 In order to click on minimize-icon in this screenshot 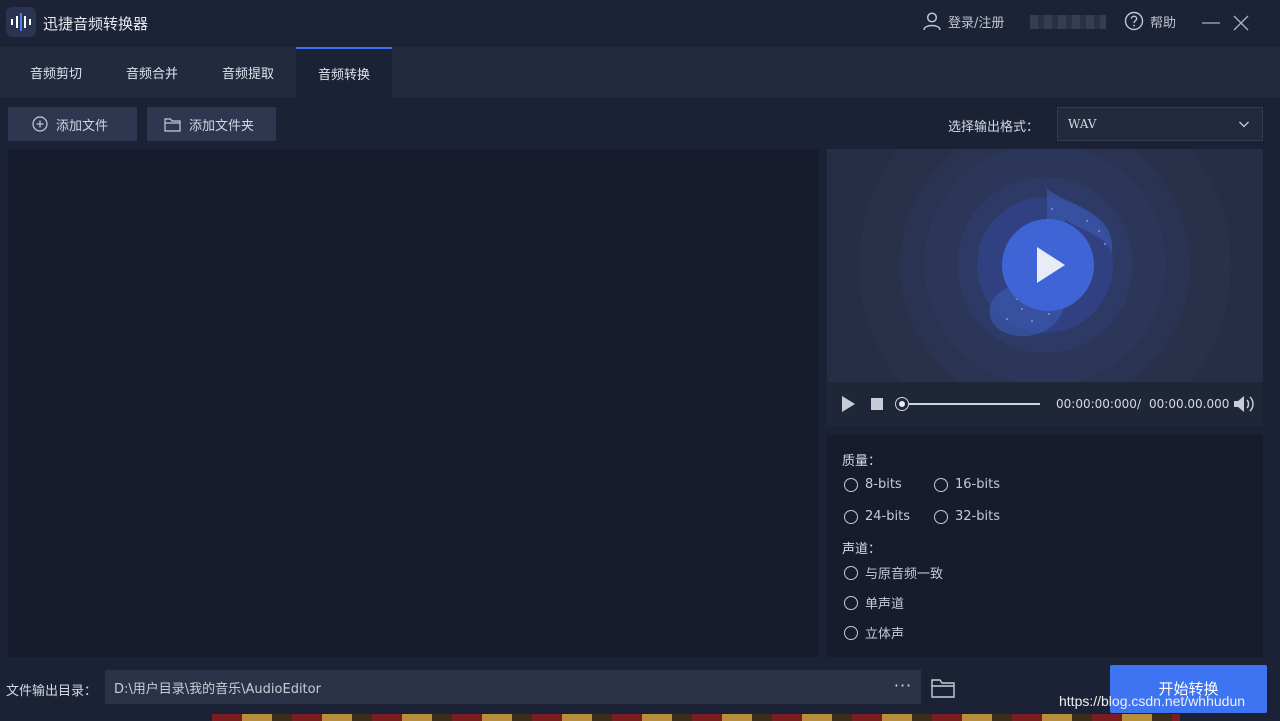, I will do `click(1211, 23)`.